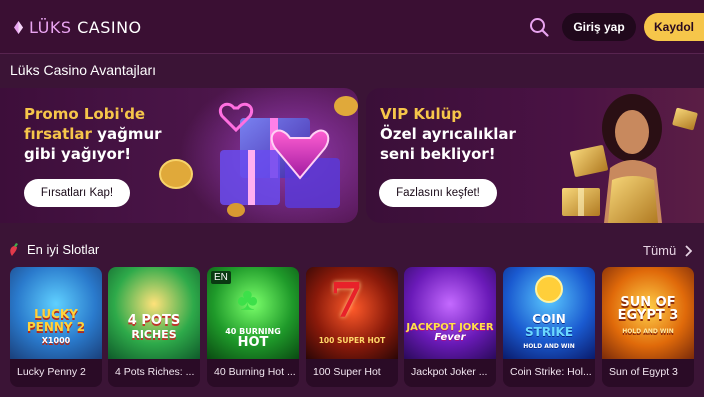 This screenshot has height=397, width=704. Describe the element at coordinates (450, 337) in the screenshot. I see `art-line: Fever` at that location.